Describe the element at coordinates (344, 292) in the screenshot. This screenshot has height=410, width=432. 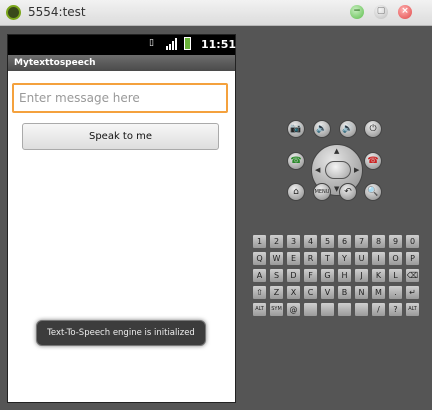
I see `keyboard-key: B` at that location.